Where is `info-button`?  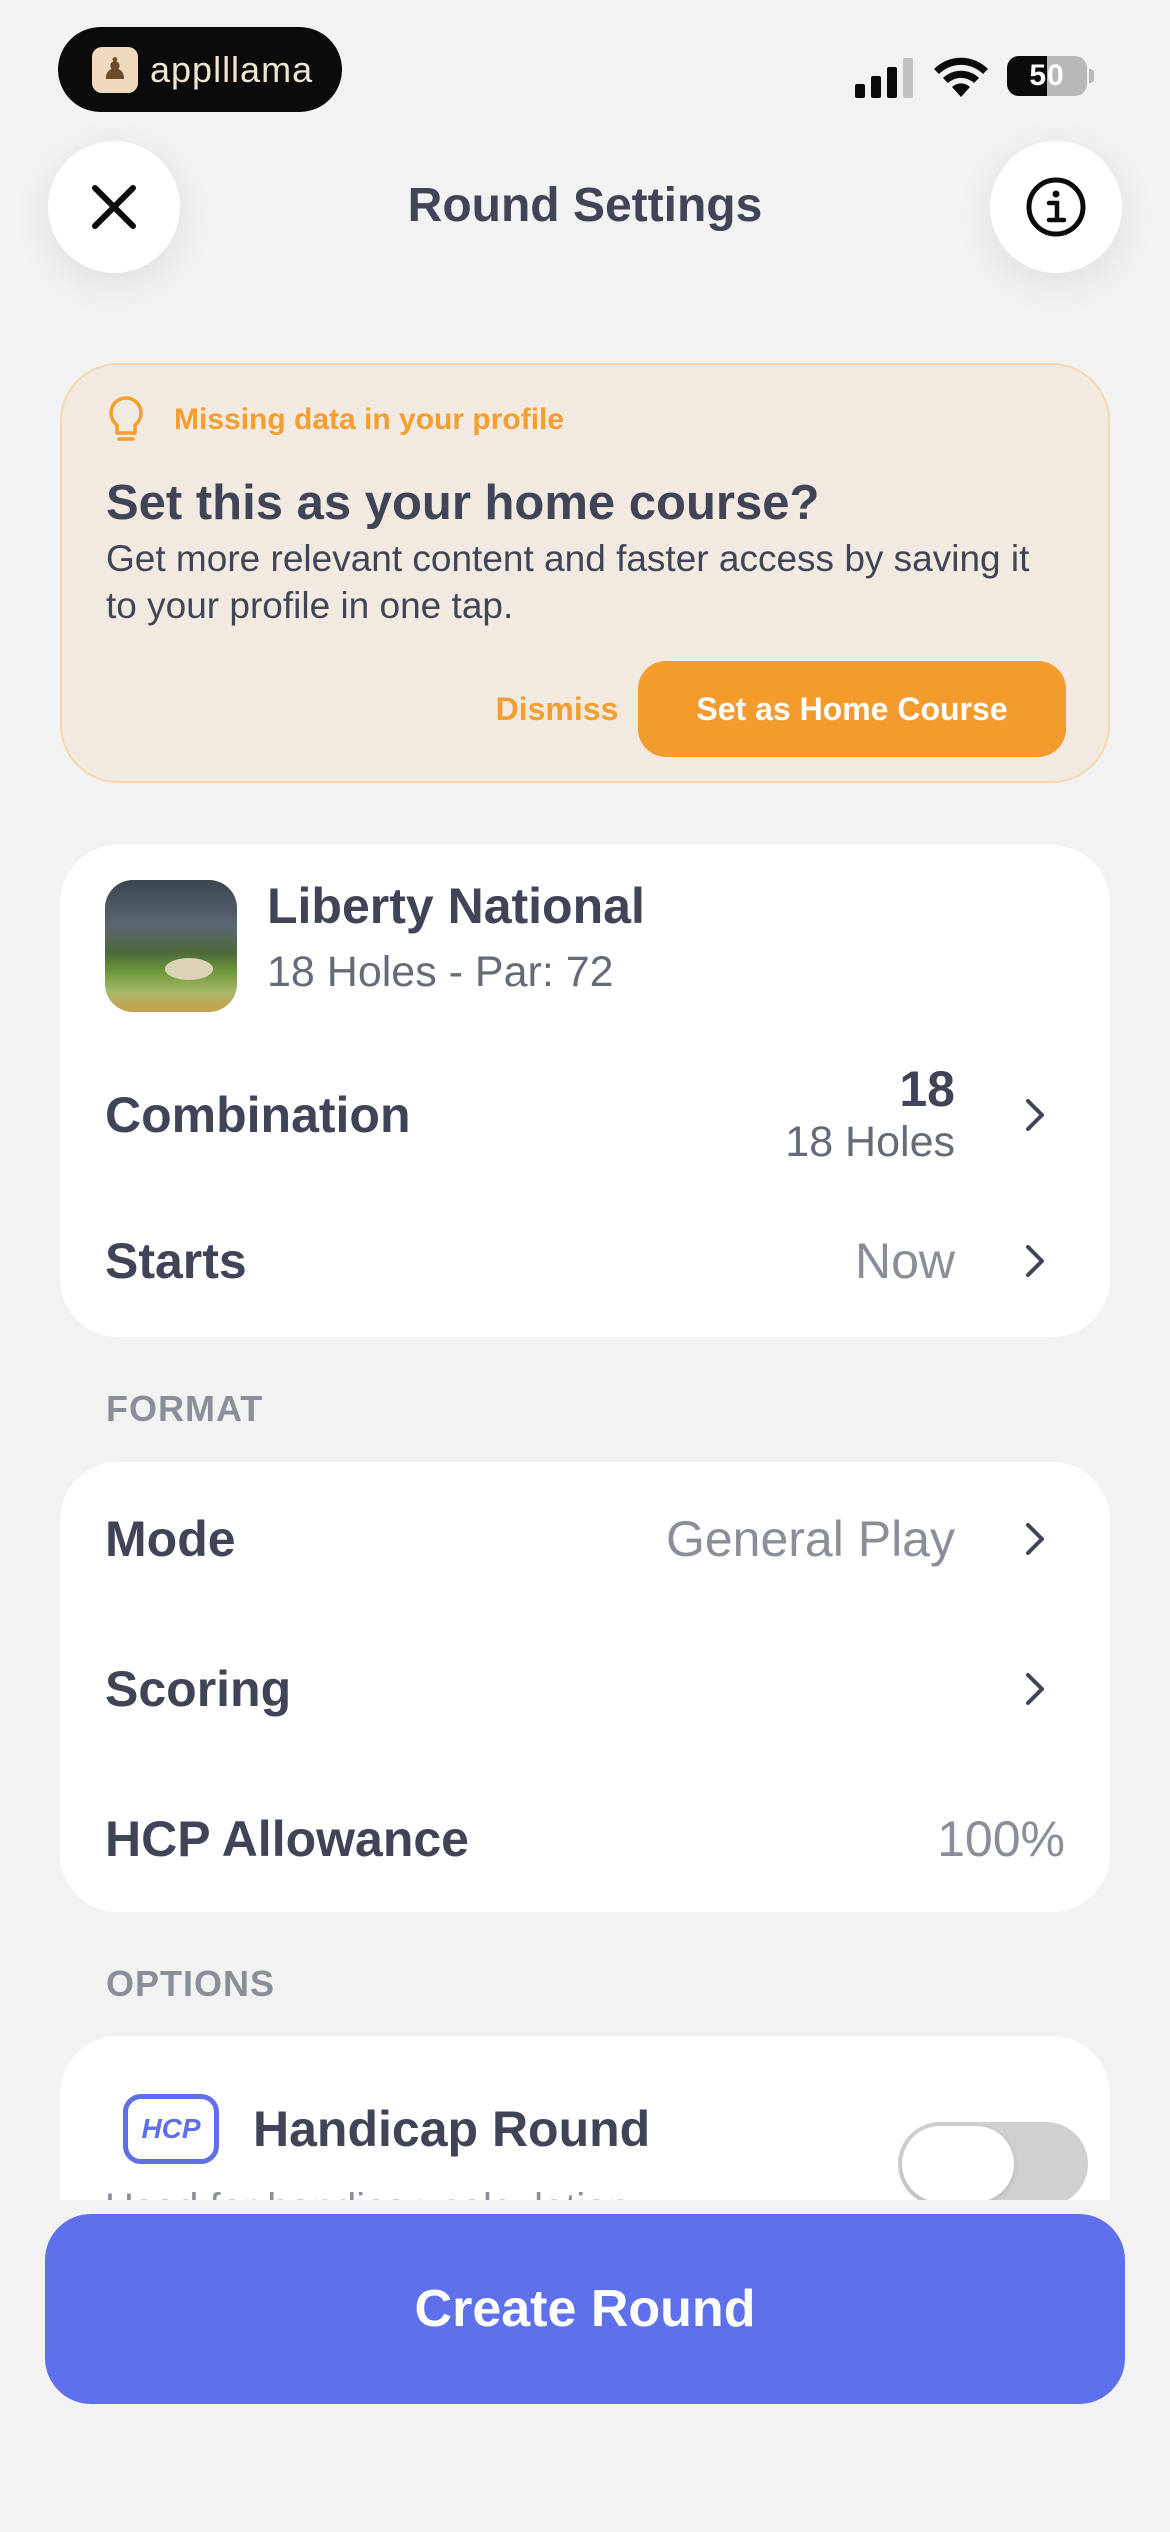 info-button is located at coordinates (1056, 207).